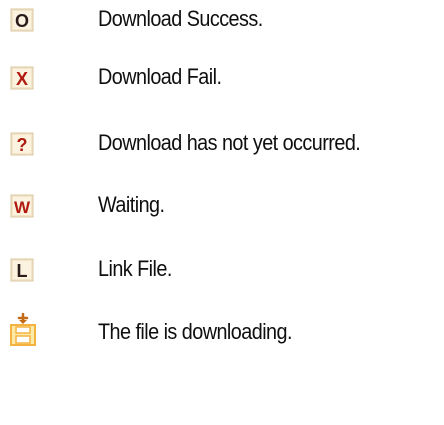  What do you see at coordinates (23, 330) in the screenshot?
I see `downloading-icon` at bounding box center [23, 330].